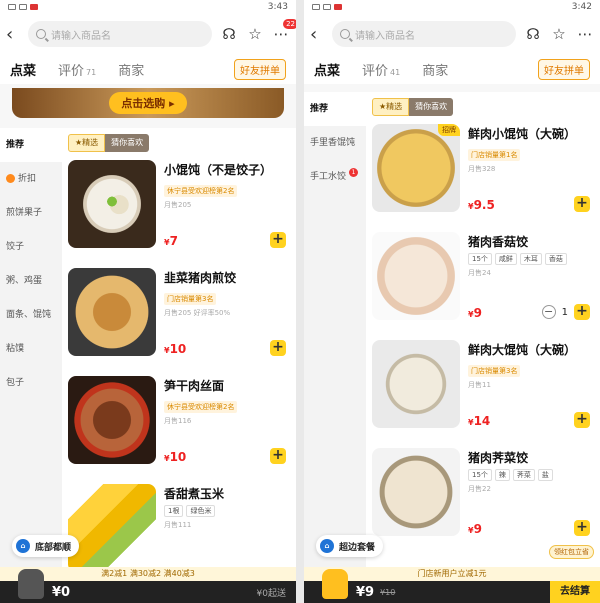 Image resolution: width=600 pixels, height=603 pixels. I want to click on tab-bar: 点菜 评价 41 商家 好友拼单, so click(452, 69).